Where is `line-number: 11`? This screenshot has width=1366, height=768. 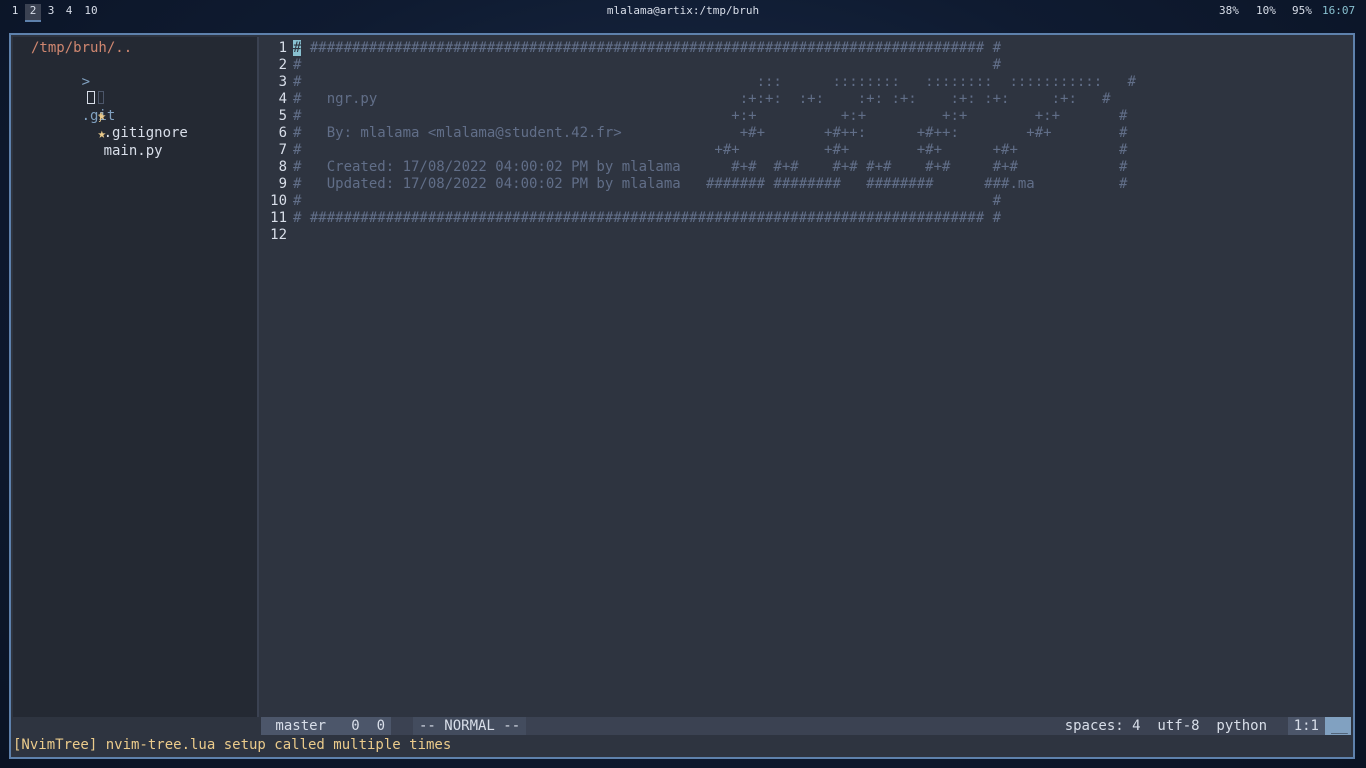 line-number: 11 is located at coordinates (278, 218).